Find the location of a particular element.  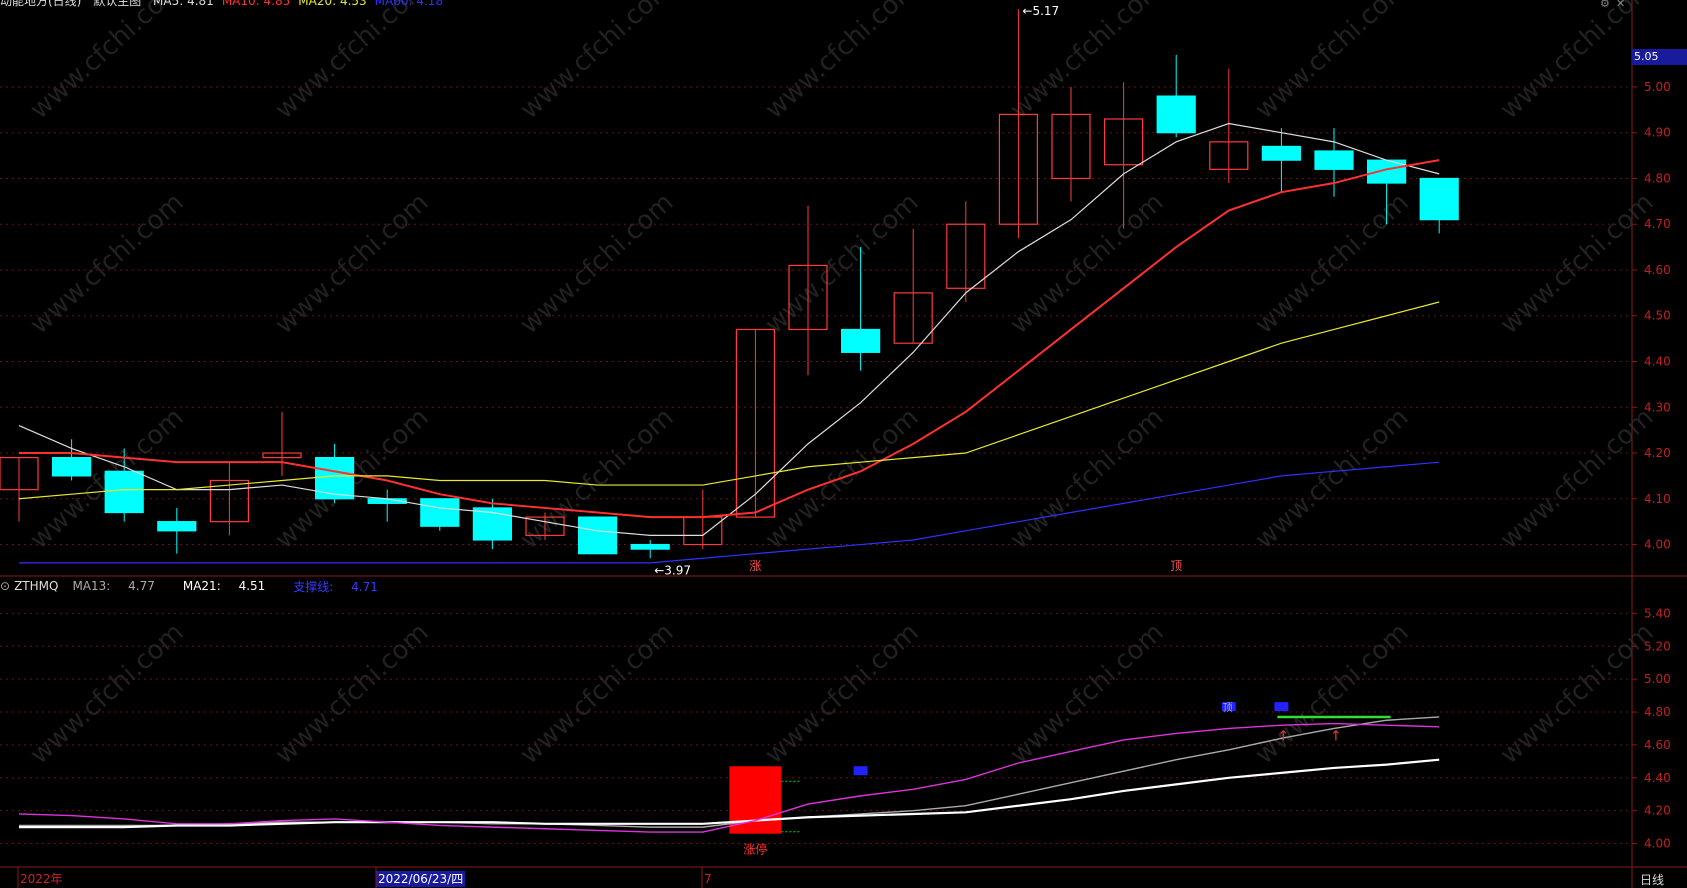

support-label: 支撑线: is located at coordinates (313, 586).